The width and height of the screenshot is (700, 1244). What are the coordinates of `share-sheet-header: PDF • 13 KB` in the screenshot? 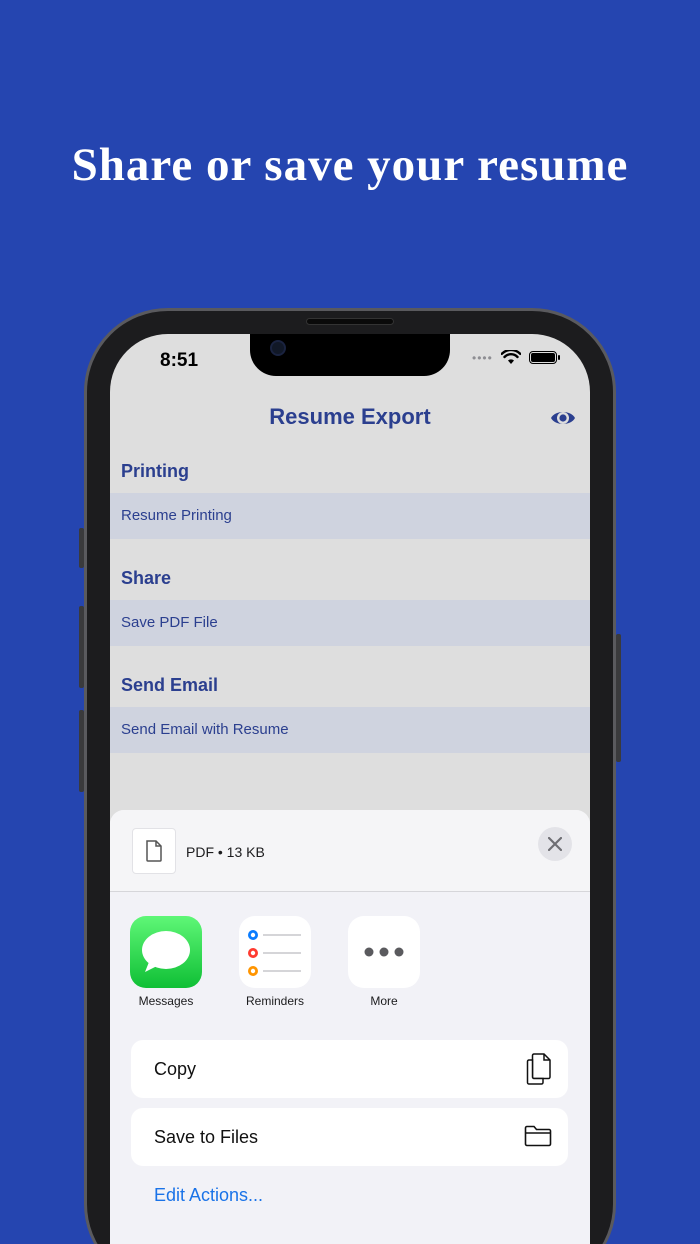 It's located at (350, 851).